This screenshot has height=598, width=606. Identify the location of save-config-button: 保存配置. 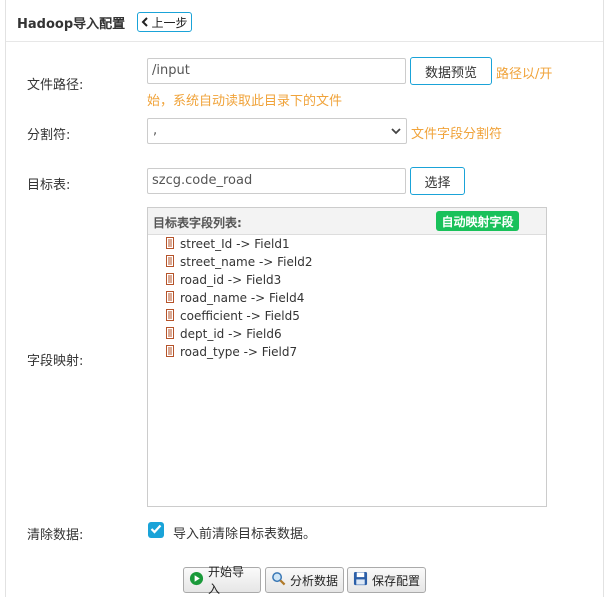
(386, 580).